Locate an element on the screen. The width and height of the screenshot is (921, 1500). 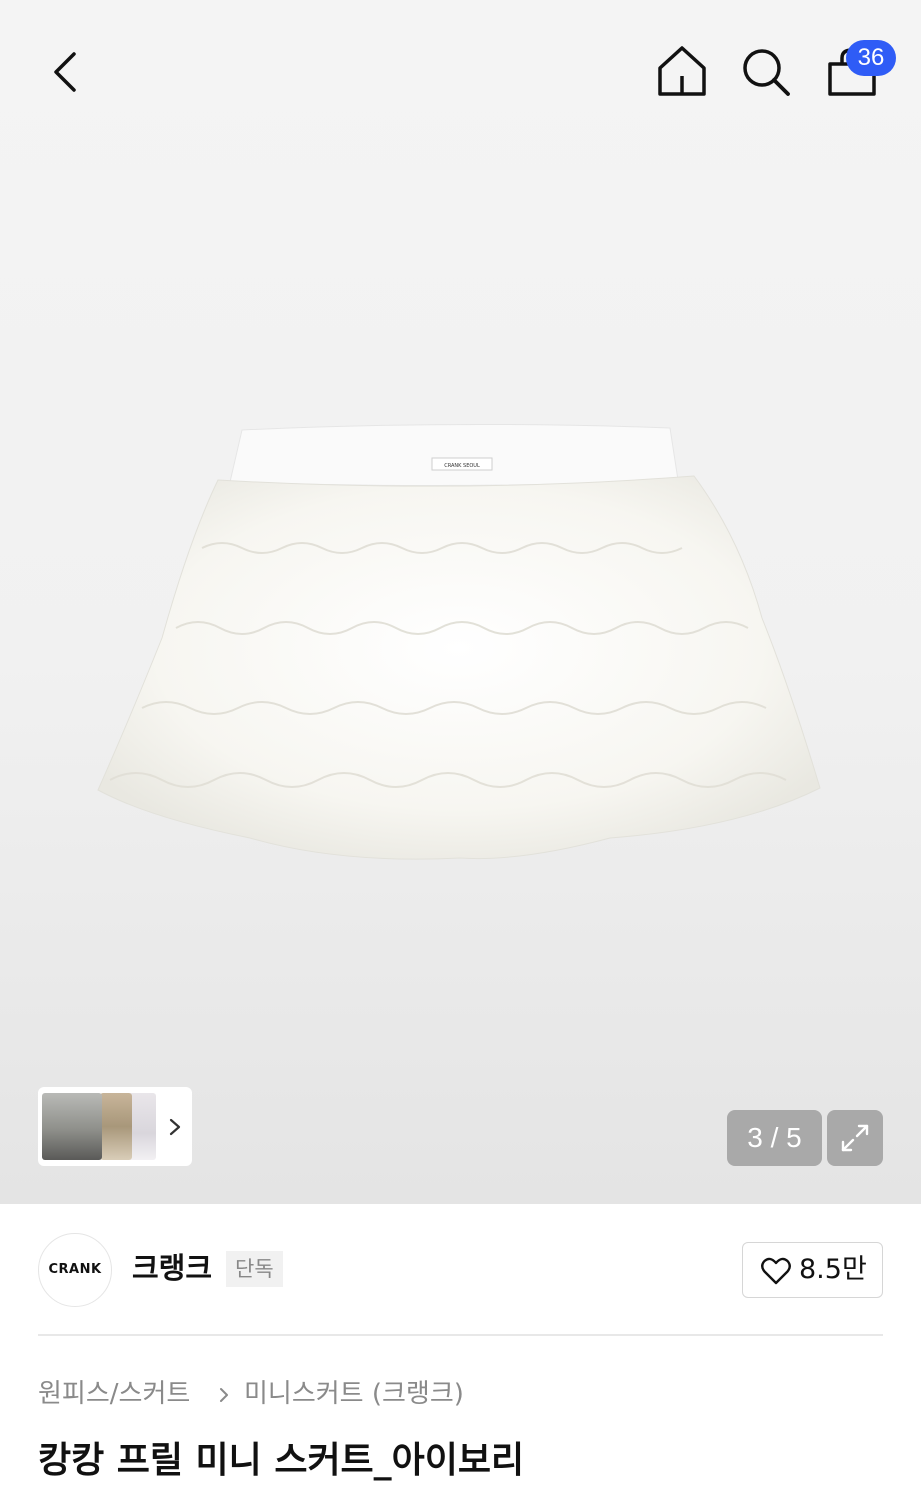
like-count: 8.5만 is located at coordinates (833, 1269).